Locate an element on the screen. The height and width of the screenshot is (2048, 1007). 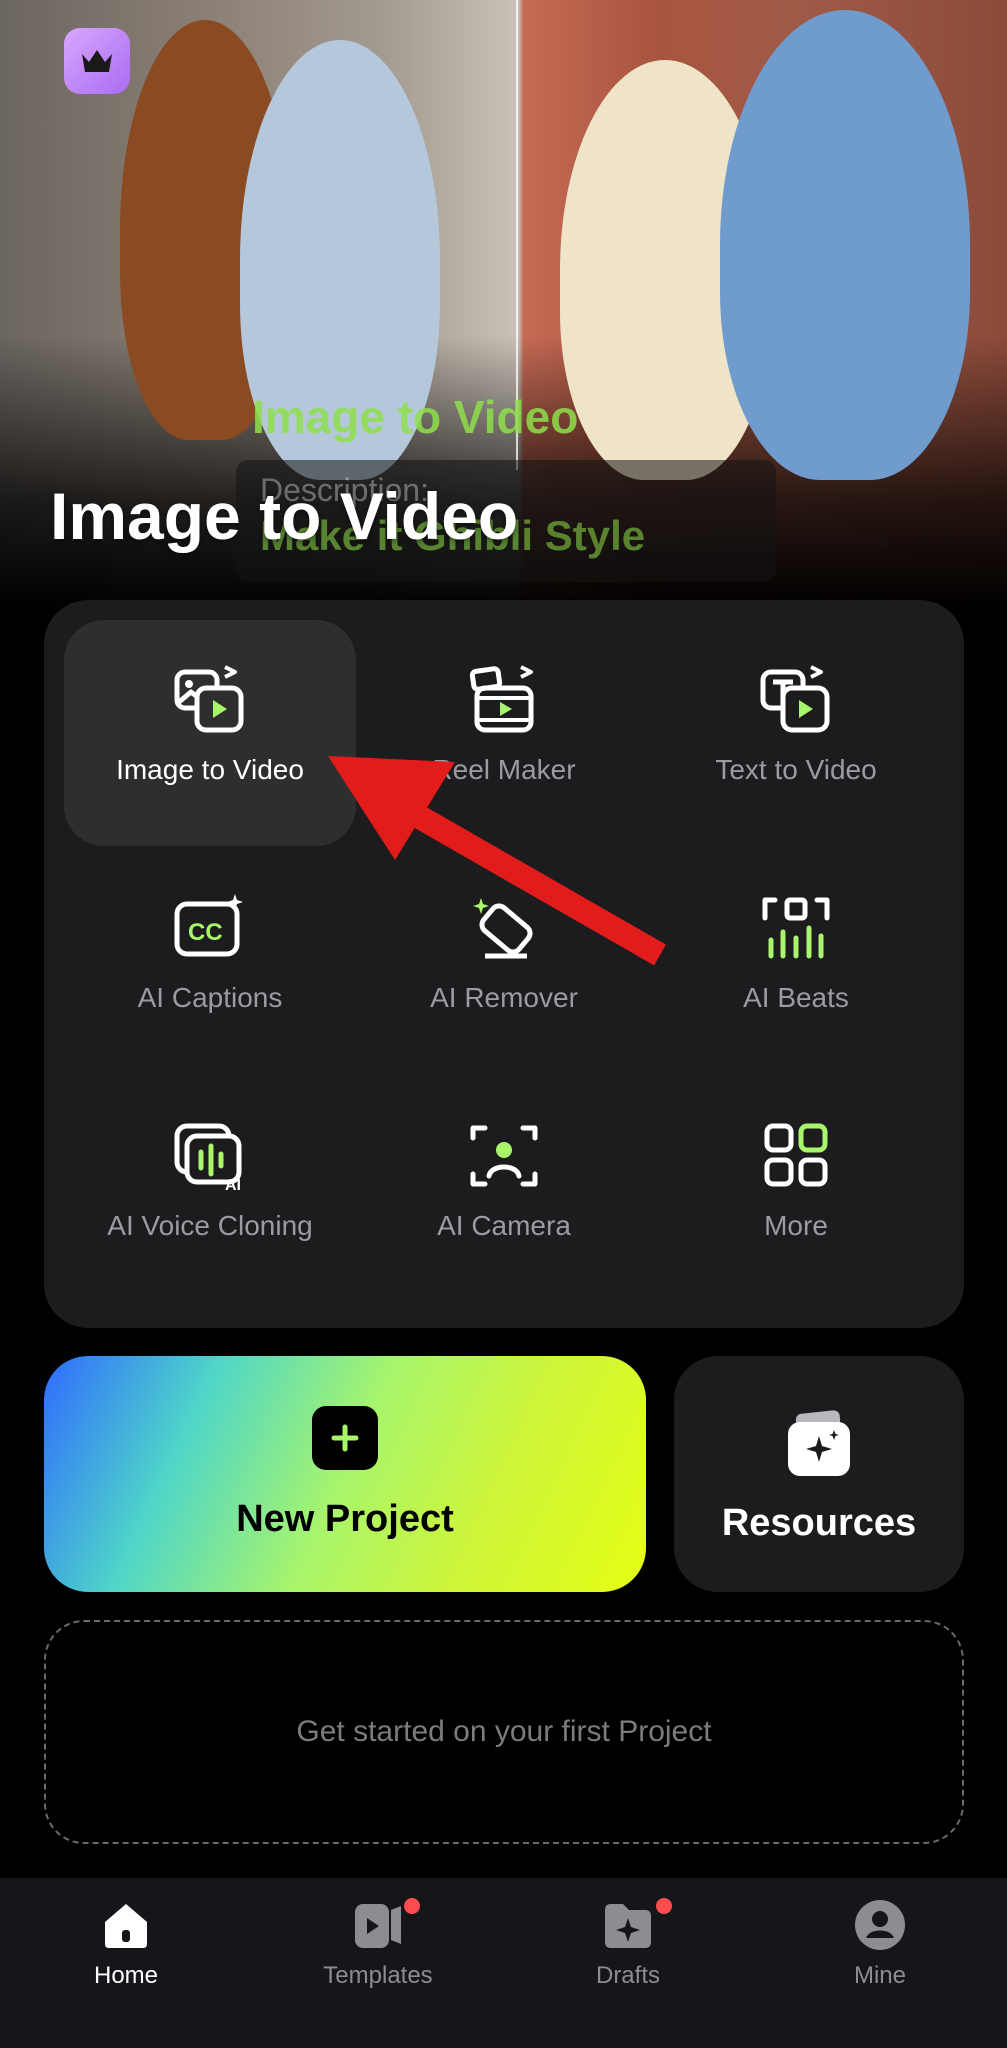
nav-label: Mine is located at coordinates (880, 1975).